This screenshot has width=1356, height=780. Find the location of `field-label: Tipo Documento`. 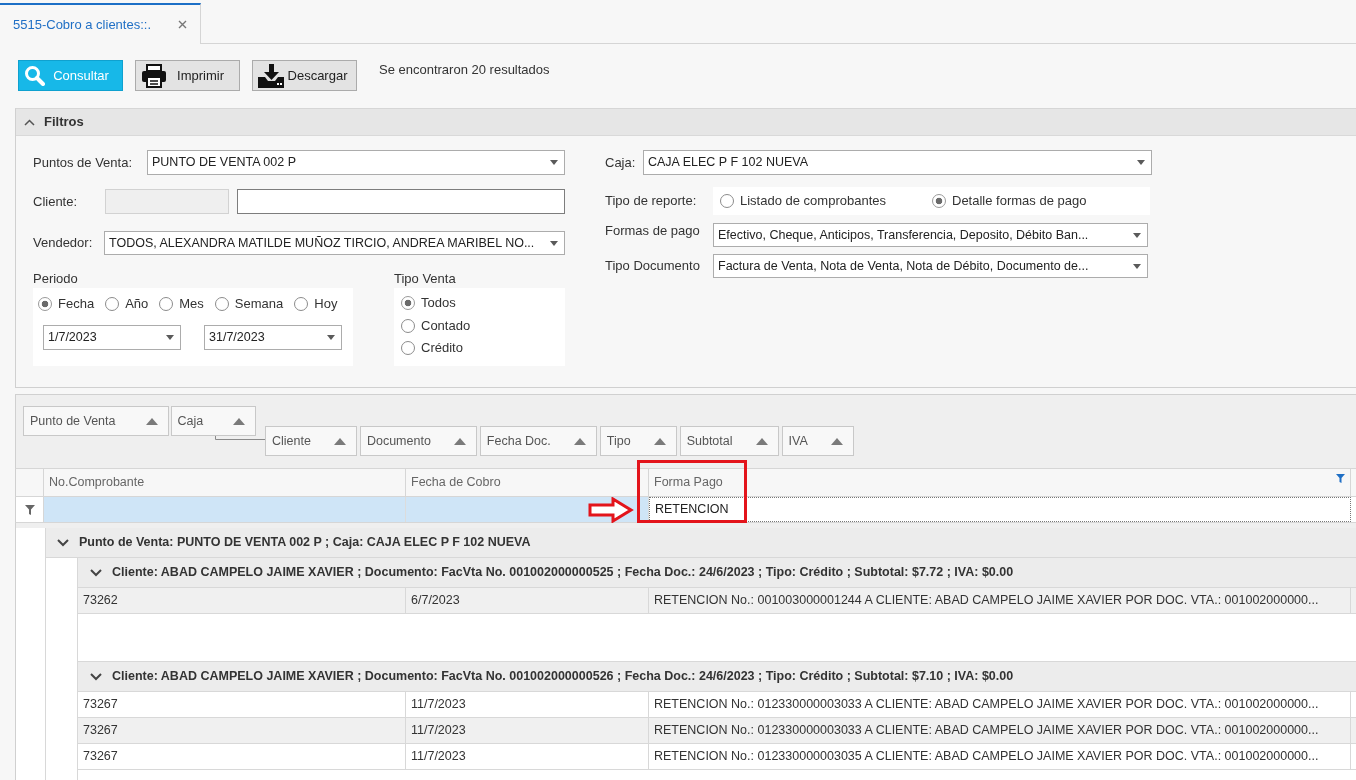

field-label: Tipo Documento is located at coordinates (653, 266).